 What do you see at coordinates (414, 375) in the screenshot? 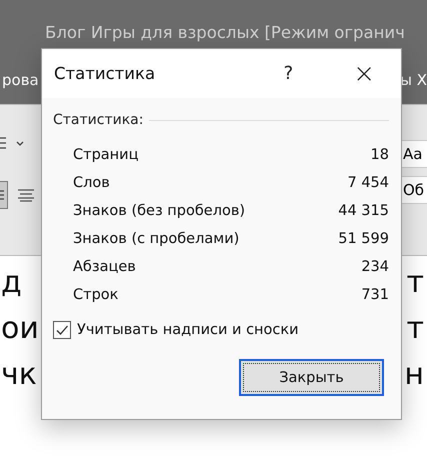
I see `document-text: н` at bounding box center [414, 375].